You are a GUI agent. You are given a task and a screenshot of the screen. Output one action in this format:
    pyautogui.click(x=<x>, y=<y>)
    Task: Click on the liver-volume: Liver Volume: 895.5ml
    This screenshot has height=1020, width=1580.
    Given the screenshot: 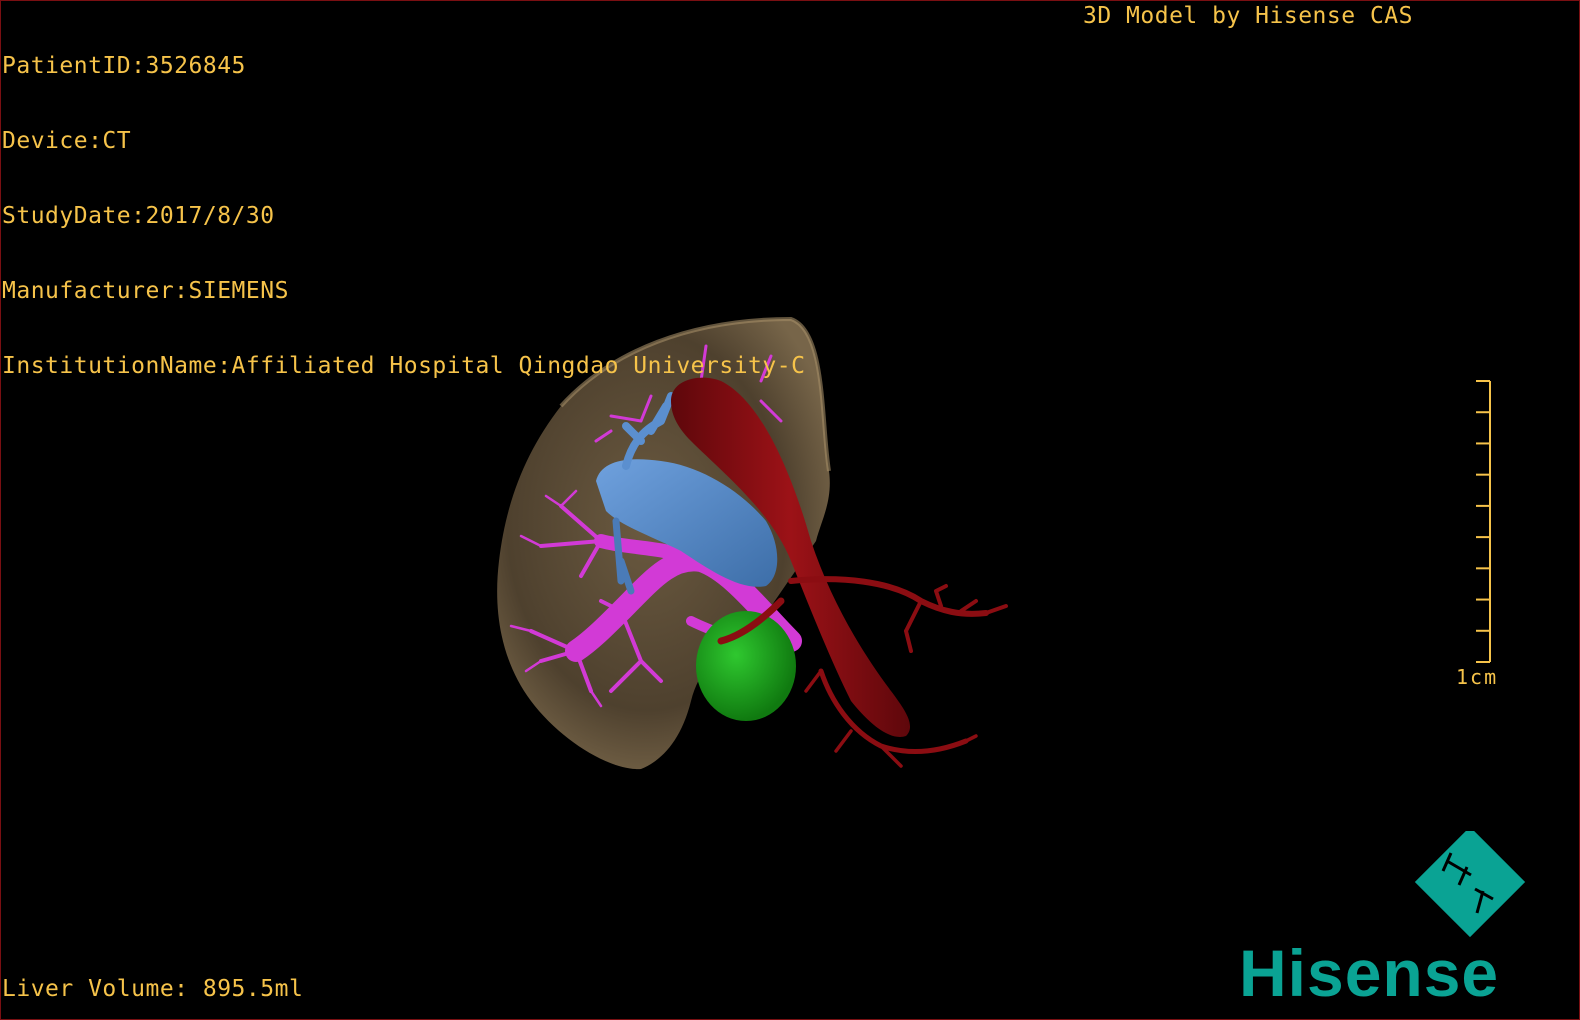 What is the action you would take?
    pyautogui.click(x=153, y=989)
    